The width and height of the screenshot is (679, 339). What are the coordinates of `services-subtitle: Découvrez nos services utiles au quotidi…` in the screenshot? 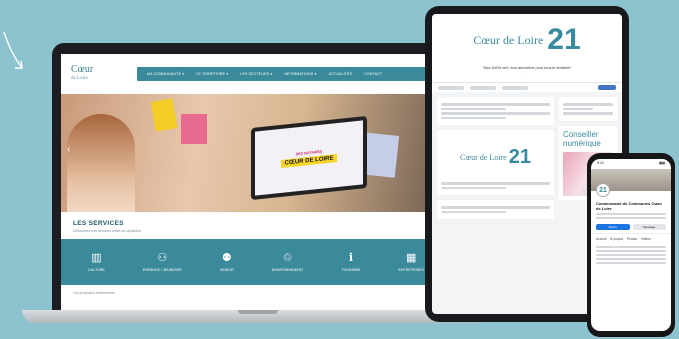 It's located at (107, 231).